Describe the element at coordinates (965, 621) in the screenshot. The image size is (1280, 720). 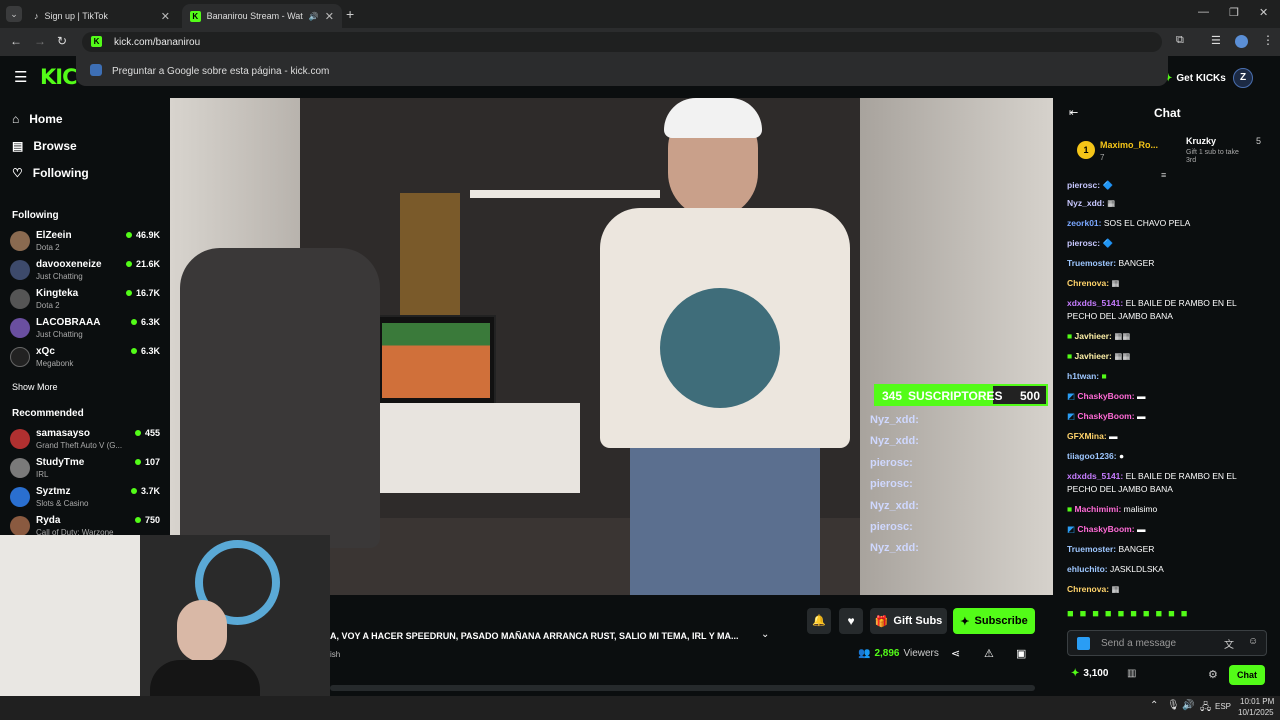
I see `star-icon: ✦` at that location.